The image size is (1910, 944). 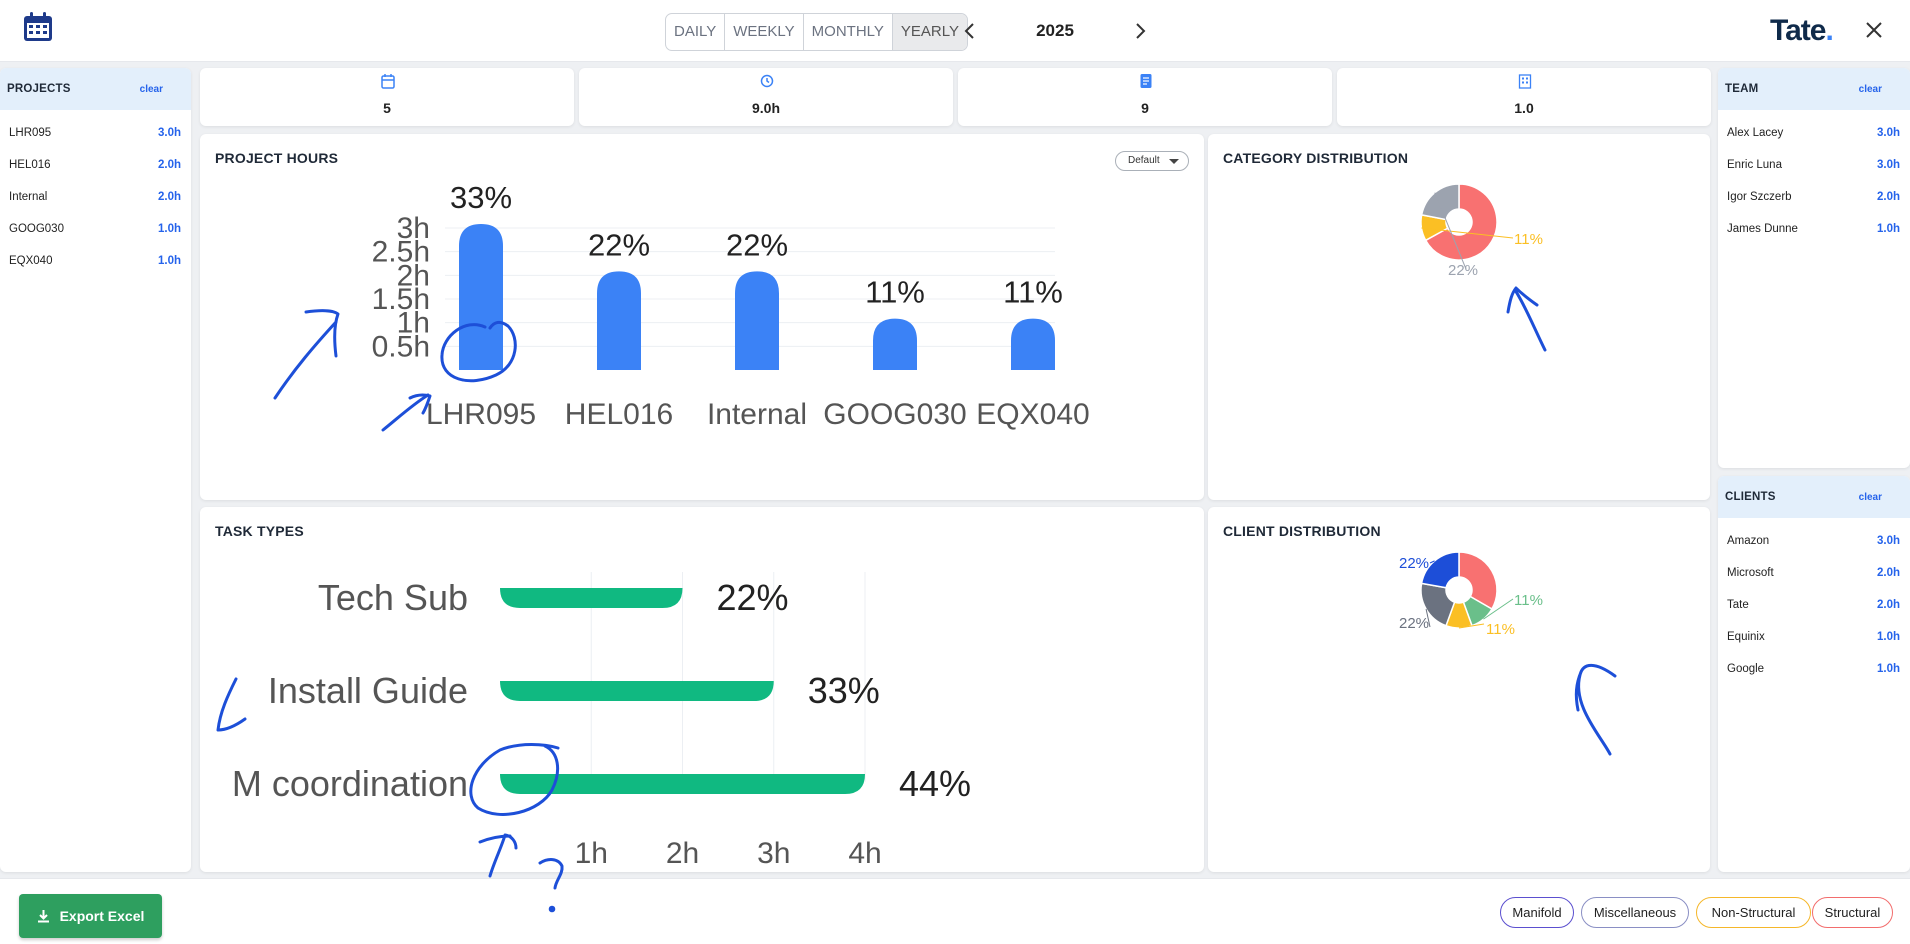 What do you see at coordinates (753, 597) in the screenshot?
I see `task-value-label: 22%` at bounding box center [753, 597].